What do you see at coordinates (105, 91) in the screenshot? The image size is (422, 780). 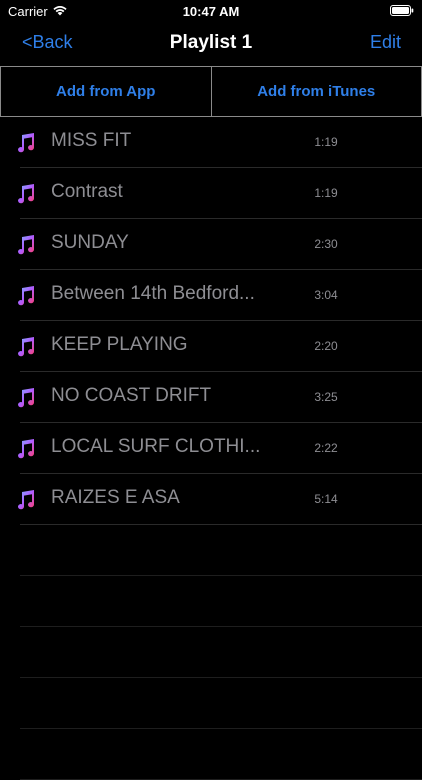 I see `add-from-app-button: Add from App` at bounding box center [105, 91].